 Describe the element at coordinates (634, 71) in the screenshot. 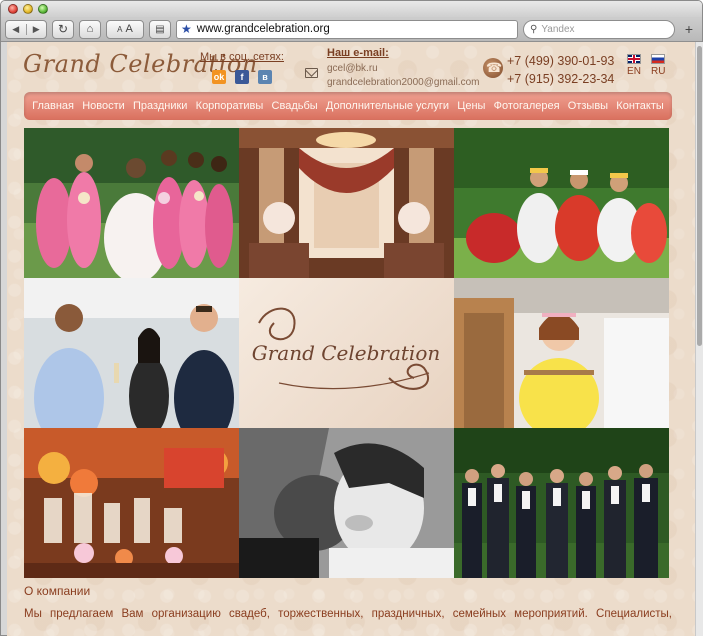

I see `lang-en-label: EN` at that location.